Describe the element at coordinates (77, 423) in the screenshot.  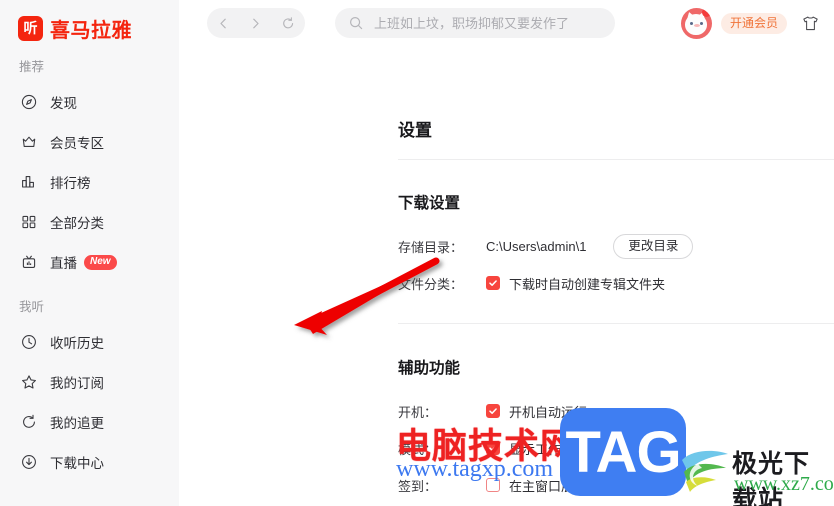
I see `sidebar-item-label: 我的追更` at that location.